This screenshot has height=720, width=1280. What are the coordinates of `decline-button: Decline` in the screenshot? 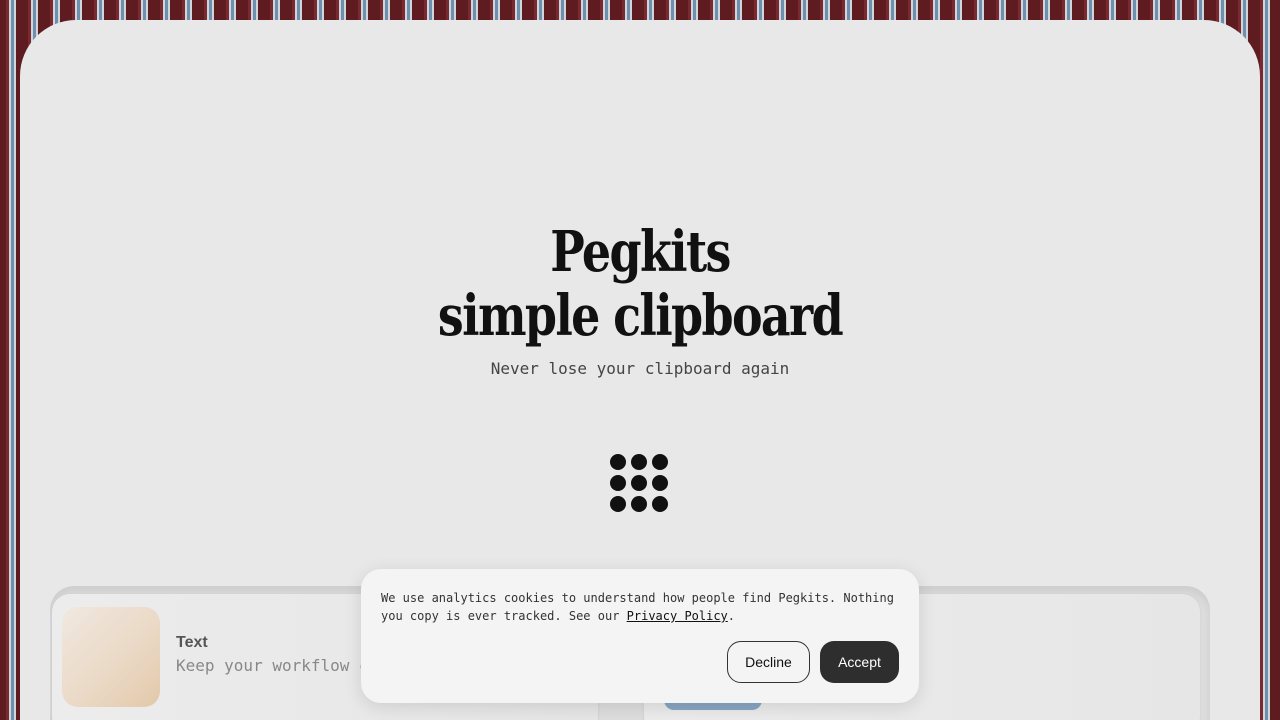 It's located at (768, 662).